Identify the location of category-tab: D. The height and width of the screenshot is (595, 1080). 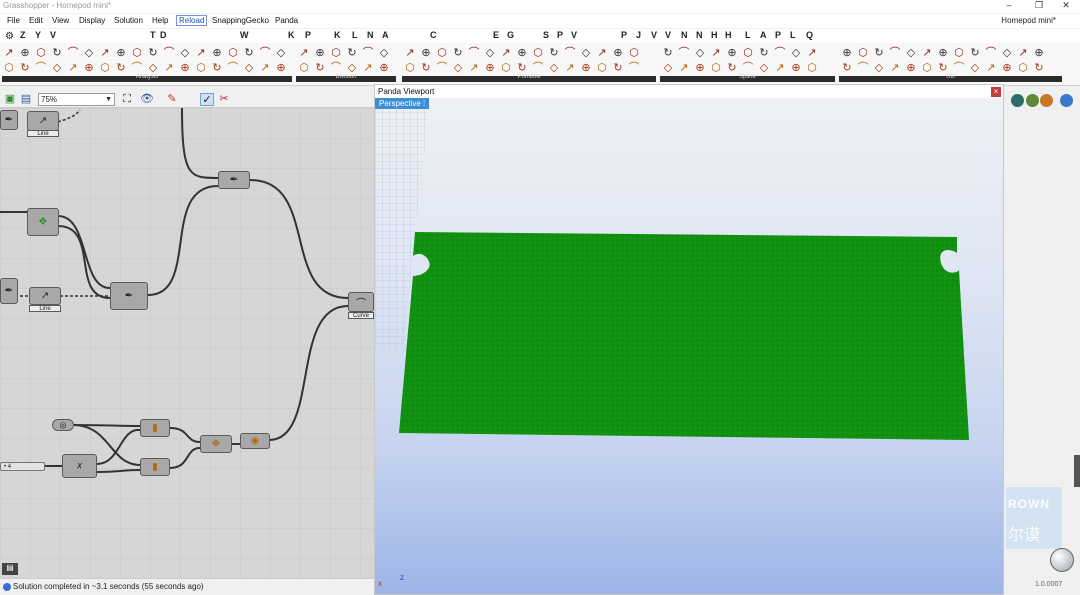
(163, 35).